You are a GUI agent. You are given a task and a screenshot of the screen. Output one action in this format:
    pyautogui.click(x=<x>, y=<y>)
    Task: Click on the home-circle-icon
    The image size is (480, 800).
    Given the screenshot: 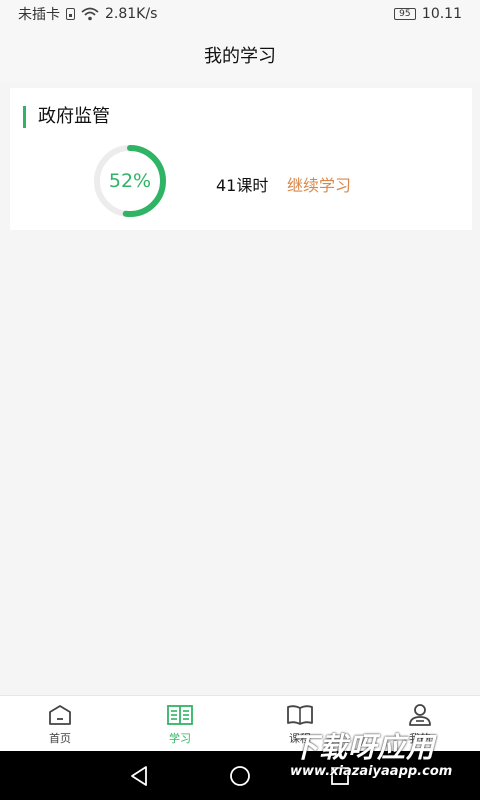 What is the action you would take?
    pyautogui.click(x=240, y=776)
    